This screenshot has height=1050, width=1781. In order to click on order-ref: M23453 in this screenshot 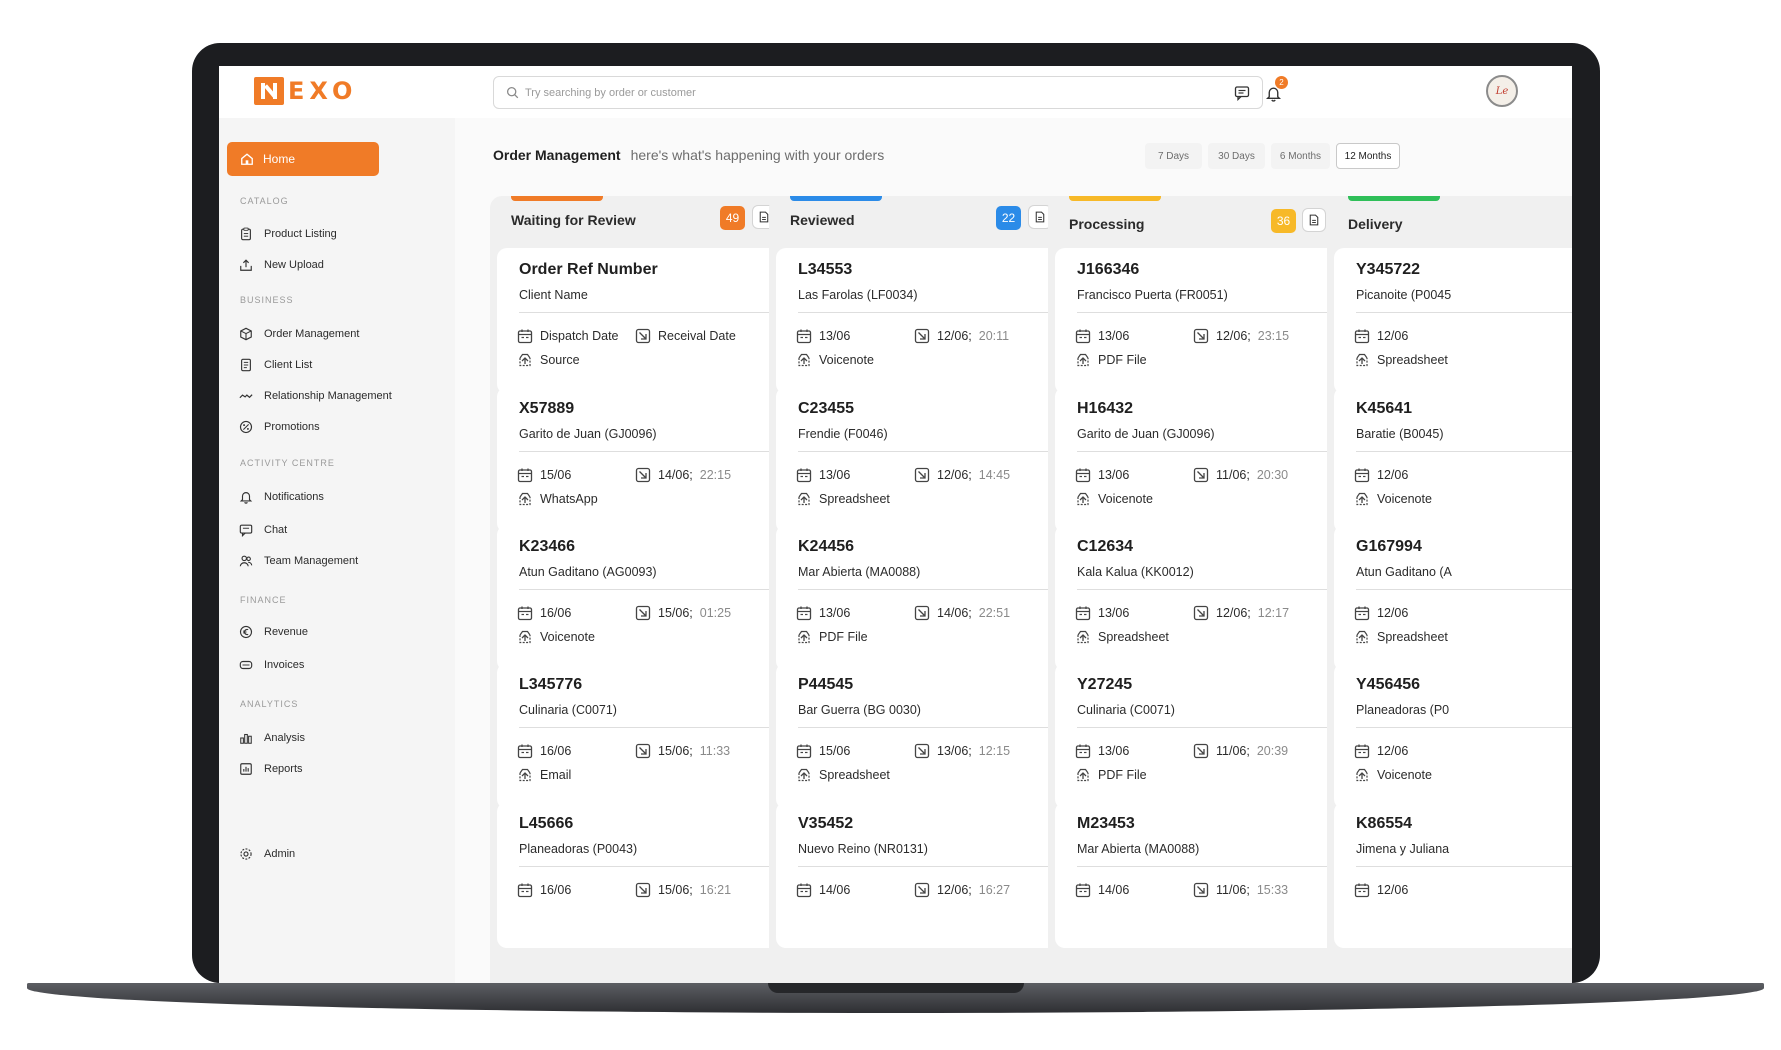, I will do `click(1106, 823)`.